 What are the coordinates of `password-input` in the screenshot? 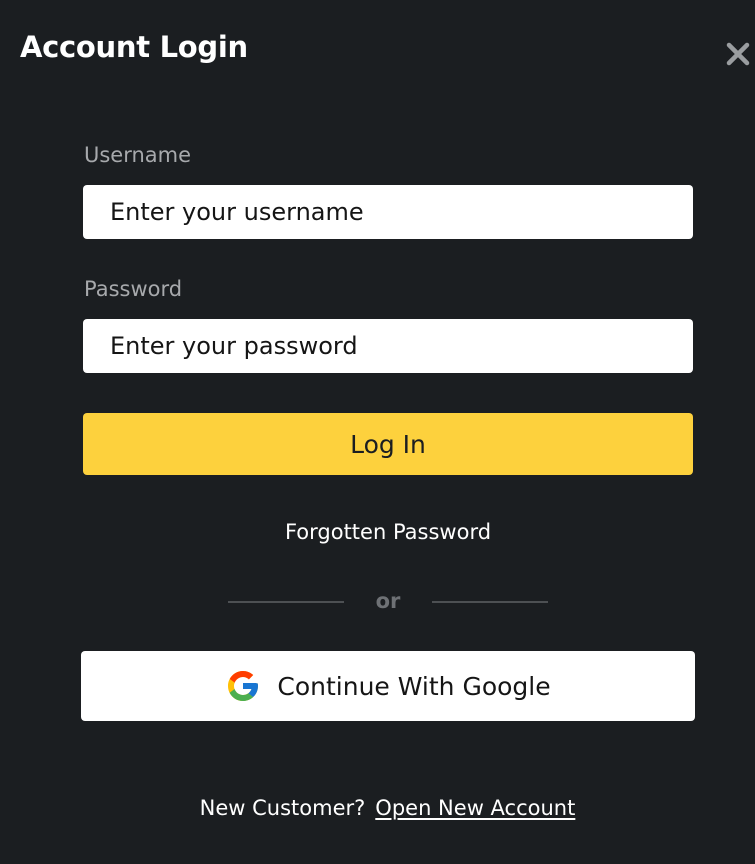 It's located at (388, 346).